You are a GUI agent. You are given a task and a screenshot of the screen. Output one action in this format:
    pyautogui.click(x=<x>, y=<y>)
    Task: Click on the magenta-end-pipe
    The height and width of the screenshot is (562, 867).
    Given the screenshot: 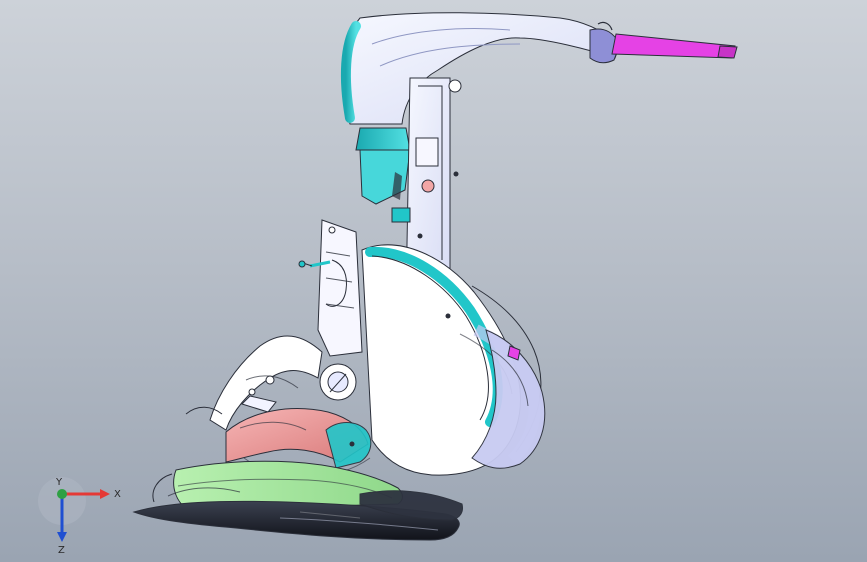 What is the action you would take?
    pyautogui.click(x=663, y=42)
    